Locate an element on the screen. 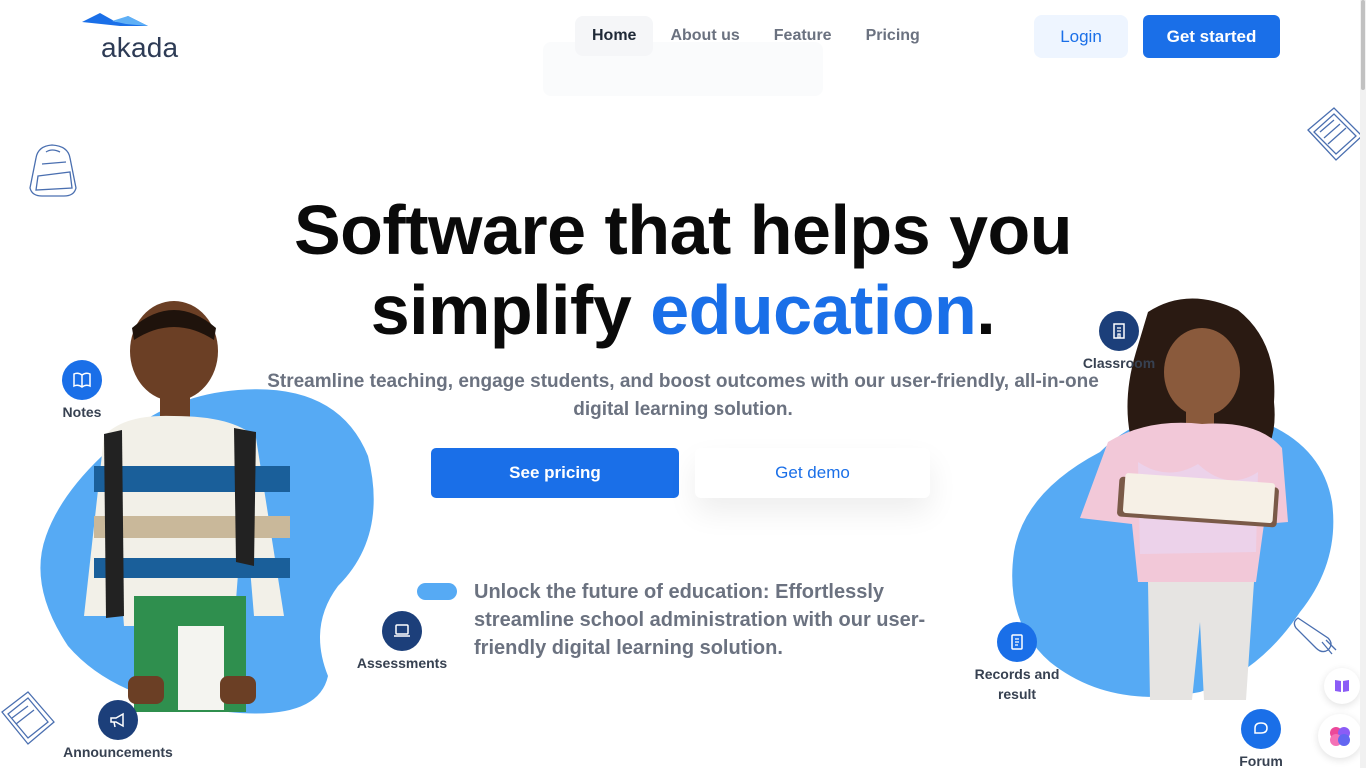  building-icon is located at coordinates (1119, 331).